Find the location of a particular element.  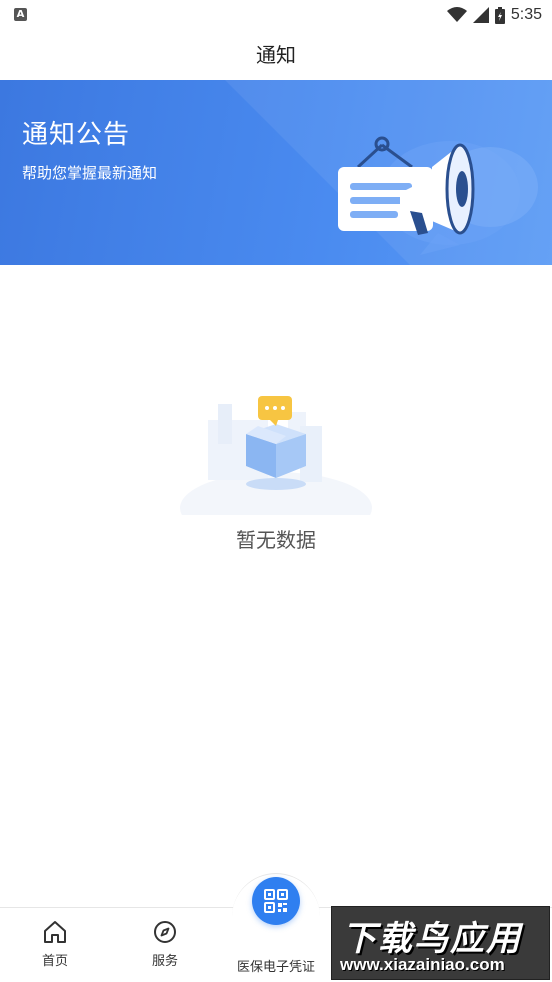

page-title: 通知 is located at coordinates (276, 55).